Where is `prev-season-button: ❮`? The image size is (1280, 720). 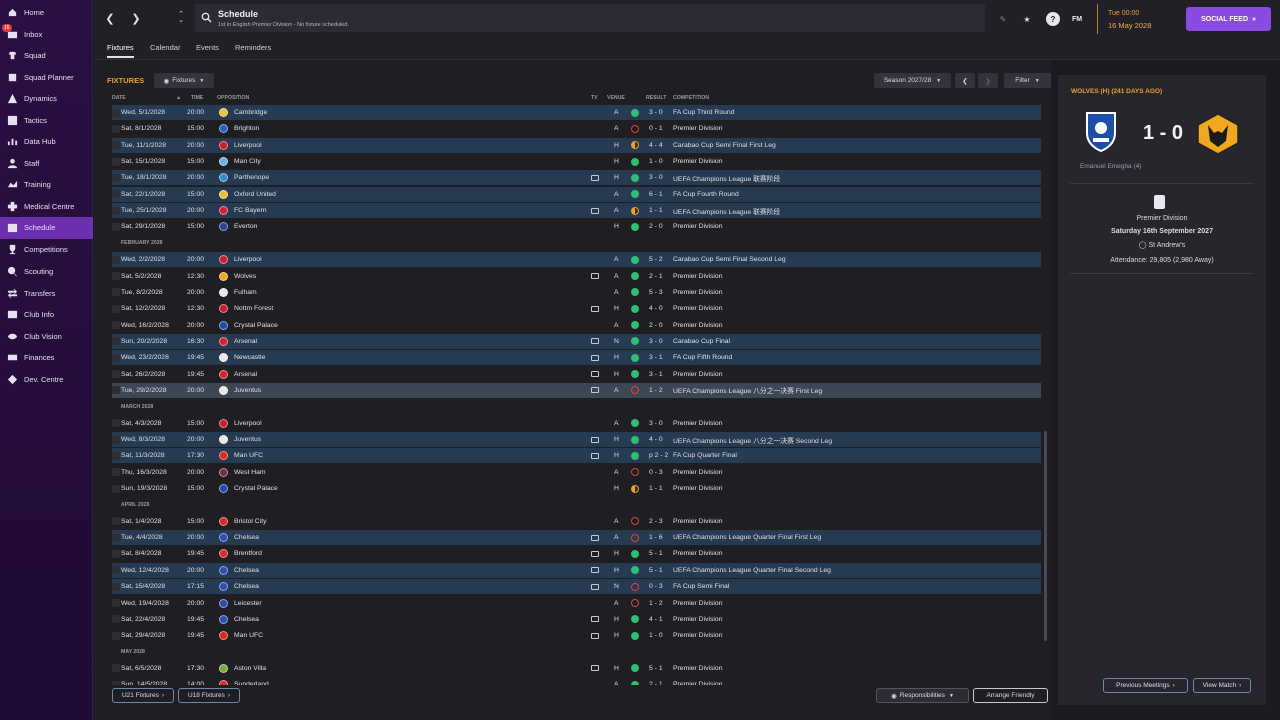 prev-season-button: ❮ is located at coordinates (965, 80).